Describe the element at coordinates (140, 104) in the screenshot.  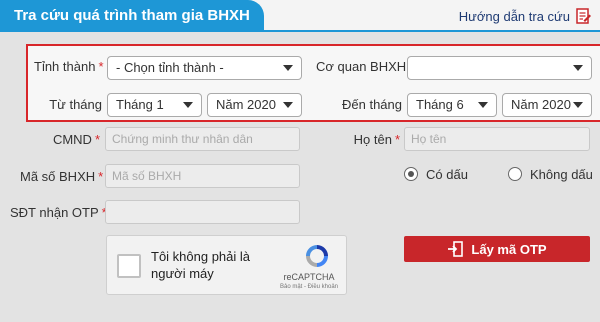
I see `from-month-value: Tháng 1` at that location.